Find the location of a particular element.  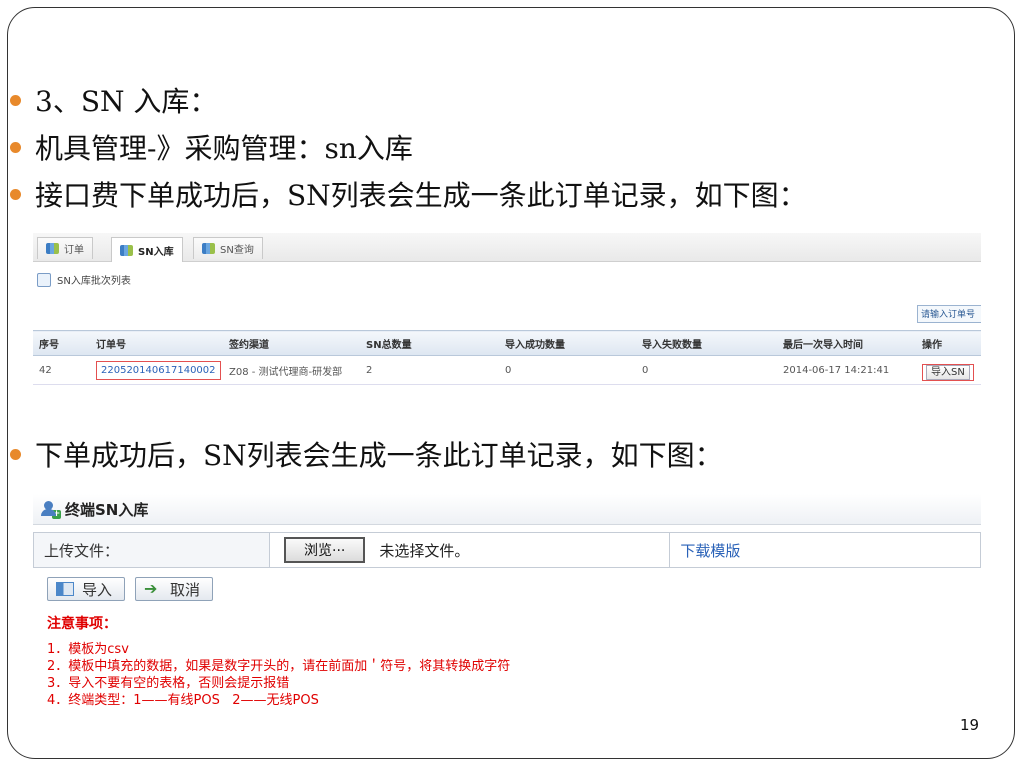

col-header: 最后一次导入时间 is located at coordinates (846, 343).